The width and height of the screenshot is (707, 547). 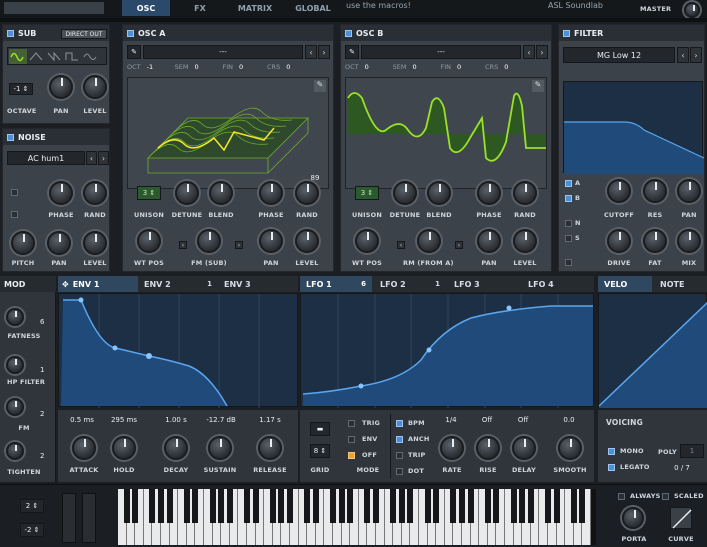 I want to click on tab-fx: FX, so click(x=200, y=8).